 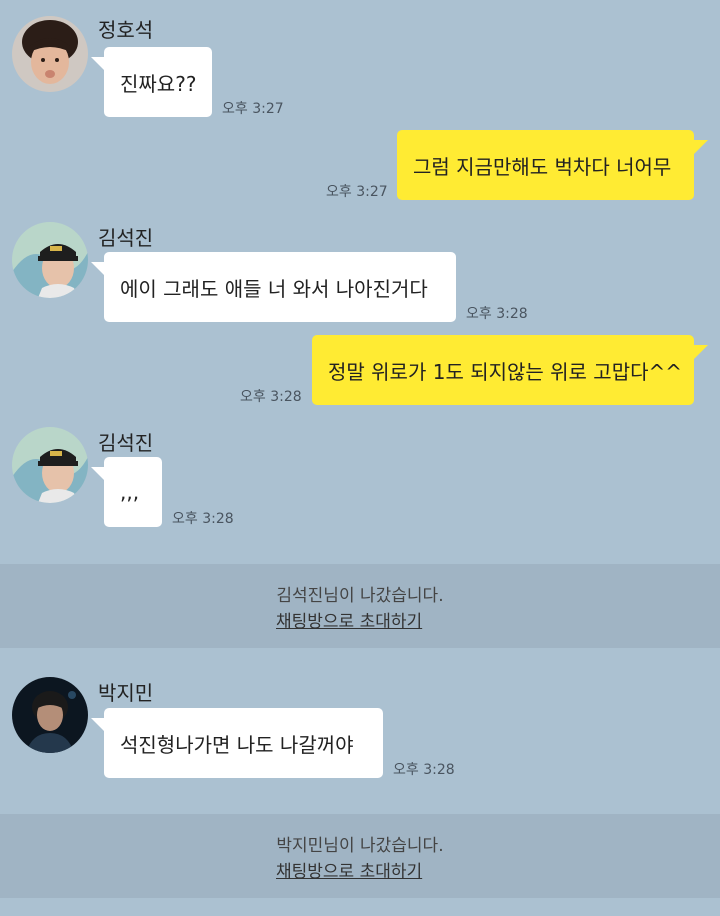 What do you see at coordinates (545, 165) in the screenshot?
I see `my-message-bubble: 그럼 지금만해도 벅차다 너어무` at bounding box center [545, 165].